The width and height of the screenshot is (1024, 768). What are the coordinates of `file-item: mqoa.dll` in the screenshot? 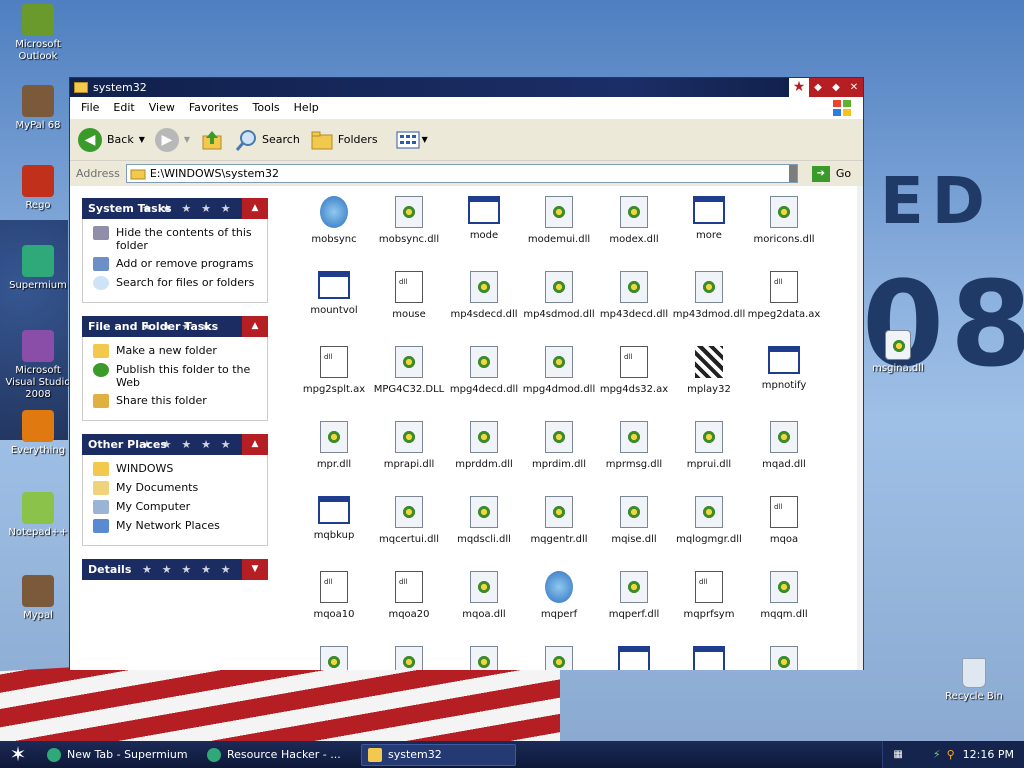 It's located at (484, 595).